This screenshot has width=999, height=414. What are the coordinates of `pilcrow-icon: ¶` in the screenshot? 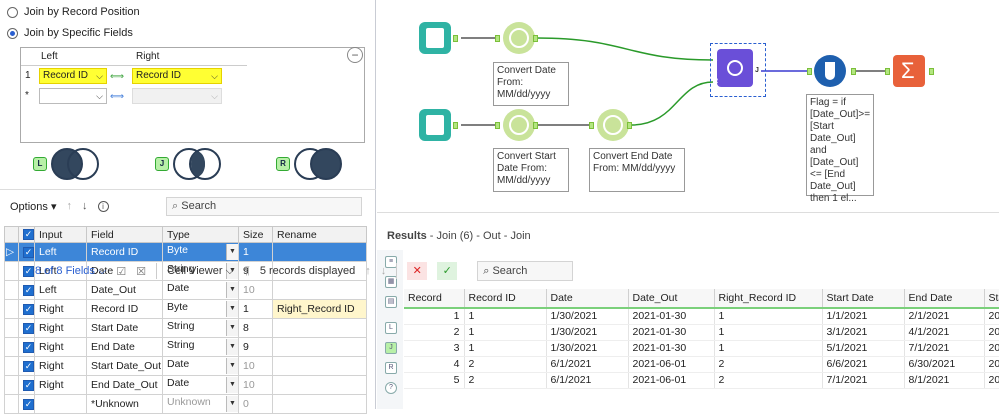 It's located at (247, 271).